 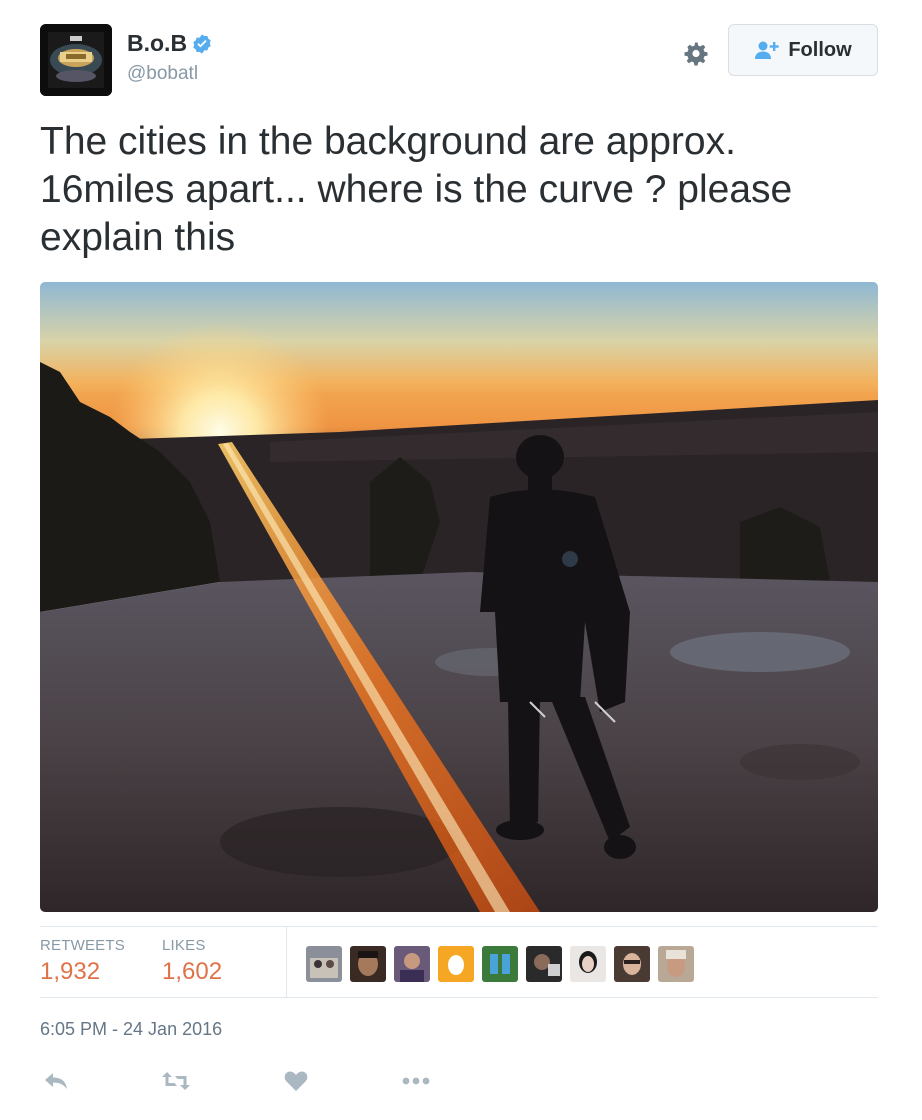 I want to click on retweets-stat: RETWEETS 1,932, so click(x=82, y=961).